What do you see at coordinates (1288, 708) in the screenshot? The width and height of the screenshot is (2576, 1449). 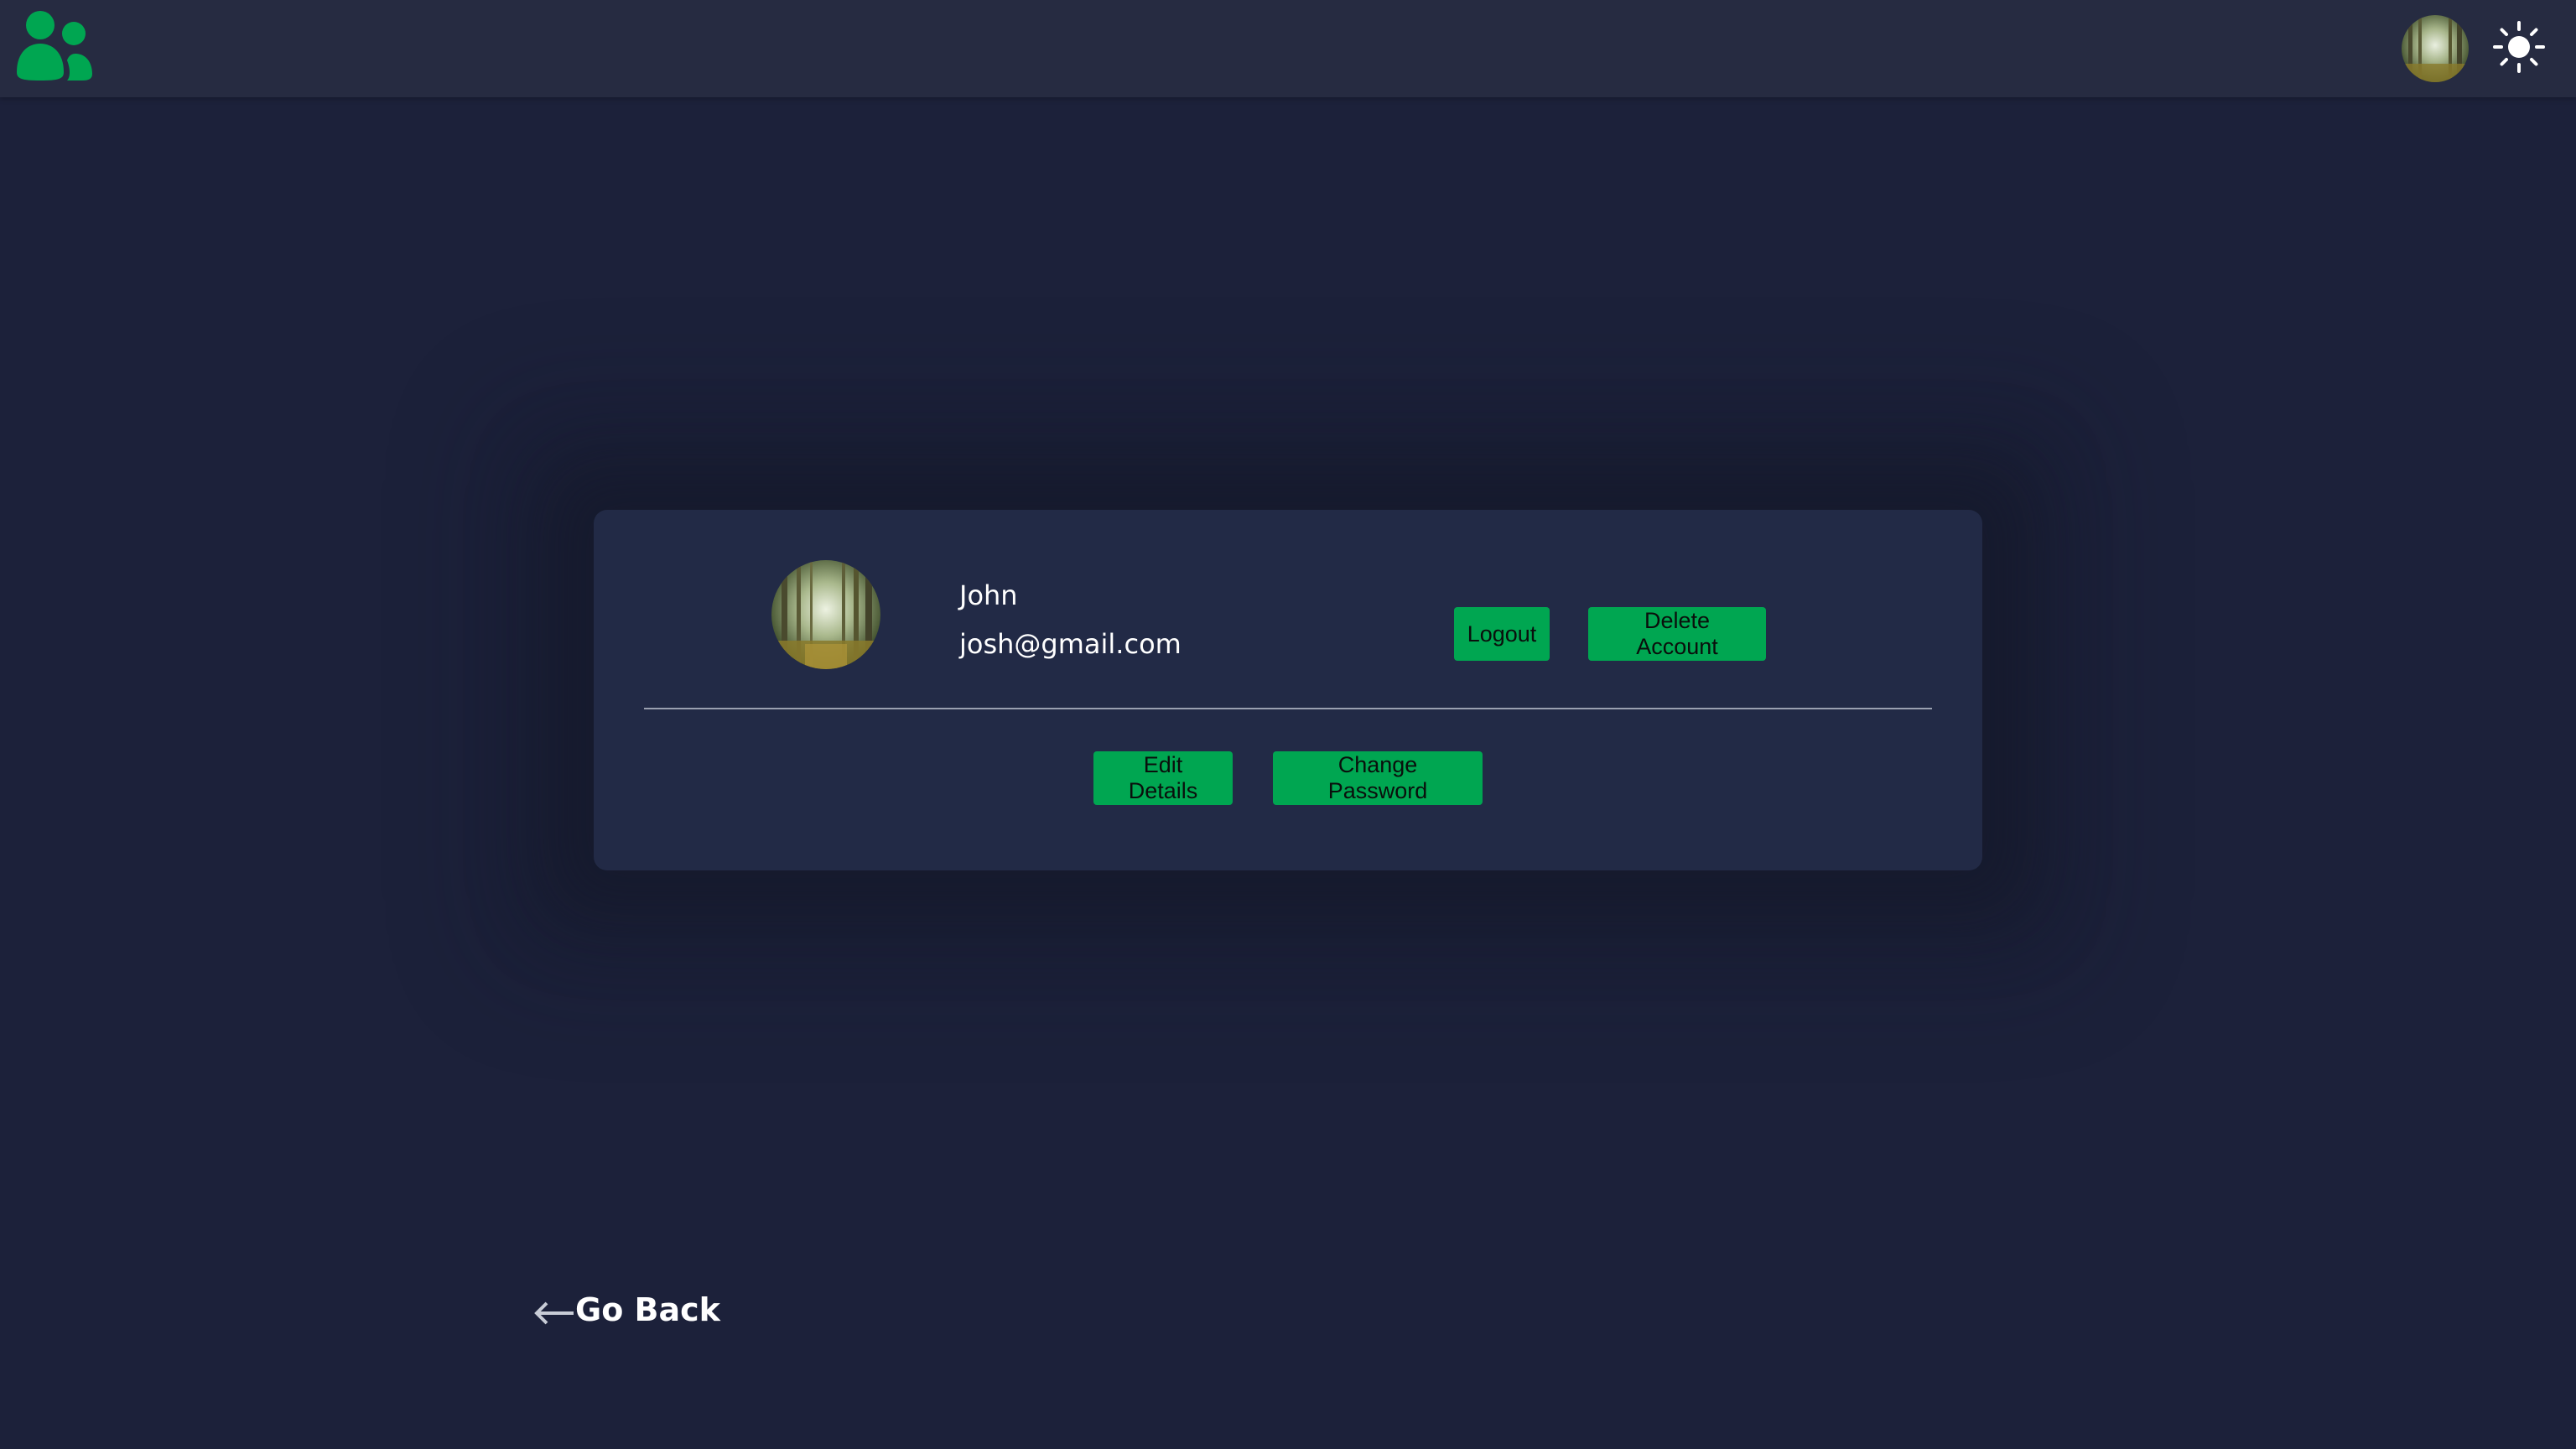 I see `divider` at bounding box center [1288, 708].